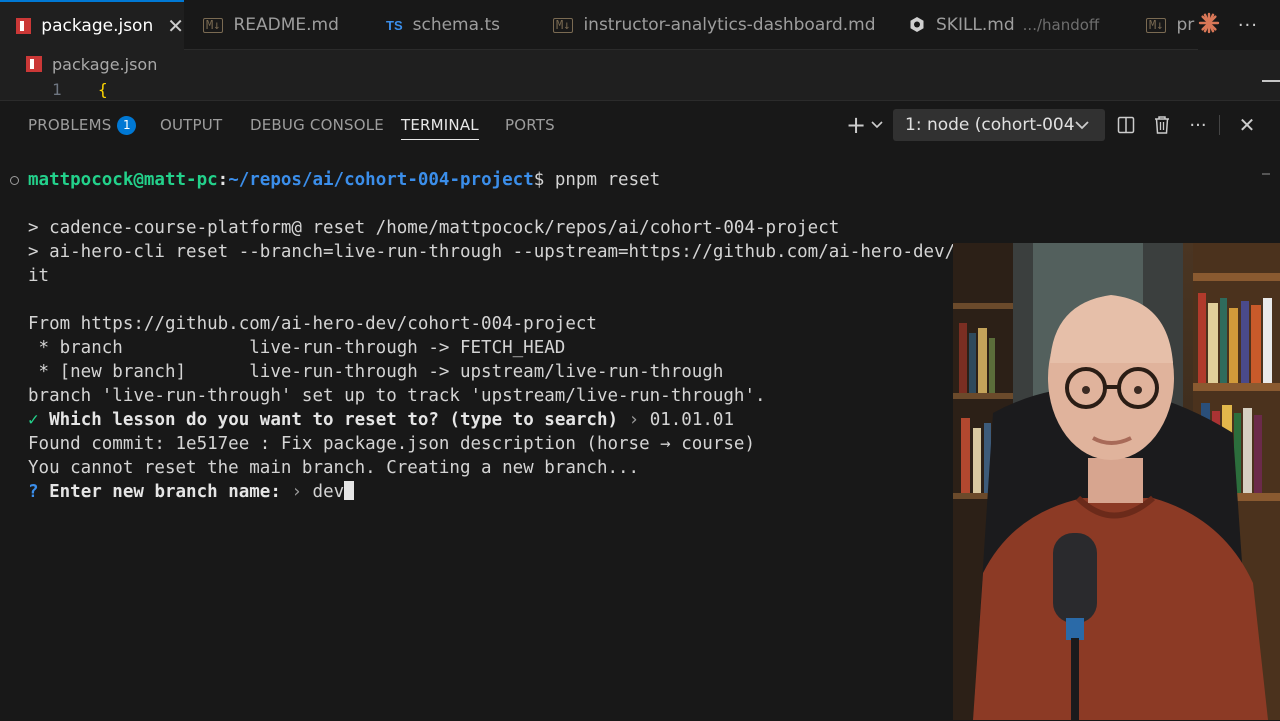 The image size is (1280, 721). What do you see at coordinates (394, 25) in the screenshot?
I see `typescript-icon: TS` at bounding box center [394, 25].